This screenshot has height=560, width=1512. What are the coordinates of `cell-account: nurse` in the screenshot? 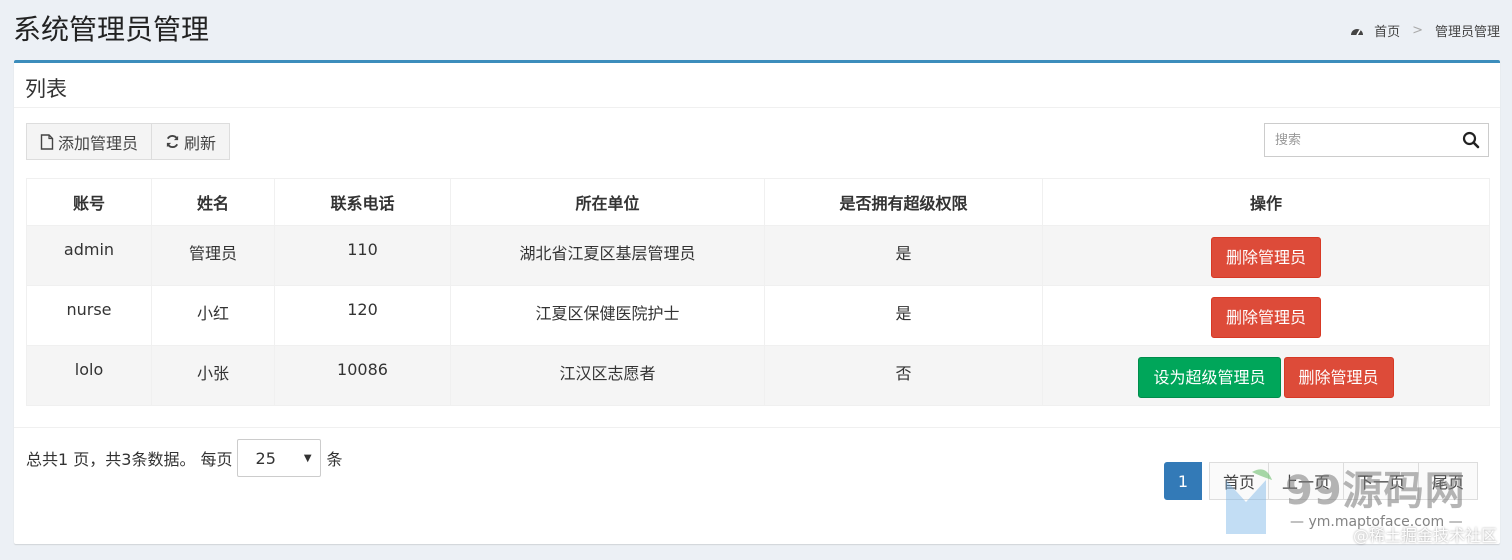 It's located at (89, 315).